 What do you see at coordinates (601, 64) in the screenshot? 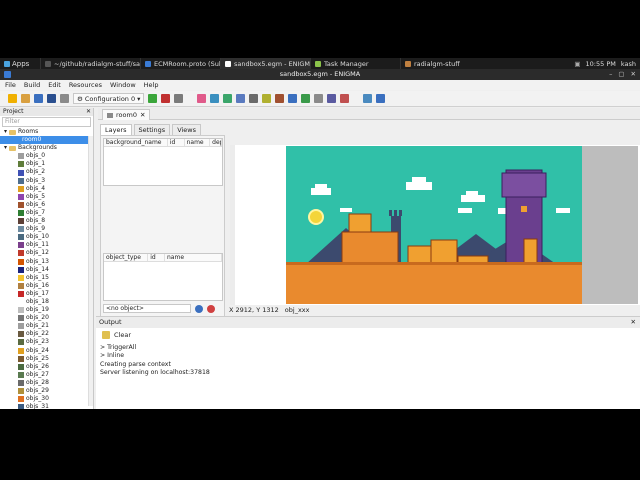
I see `clock: 10:55 PM` at bounding box center [601, 64].